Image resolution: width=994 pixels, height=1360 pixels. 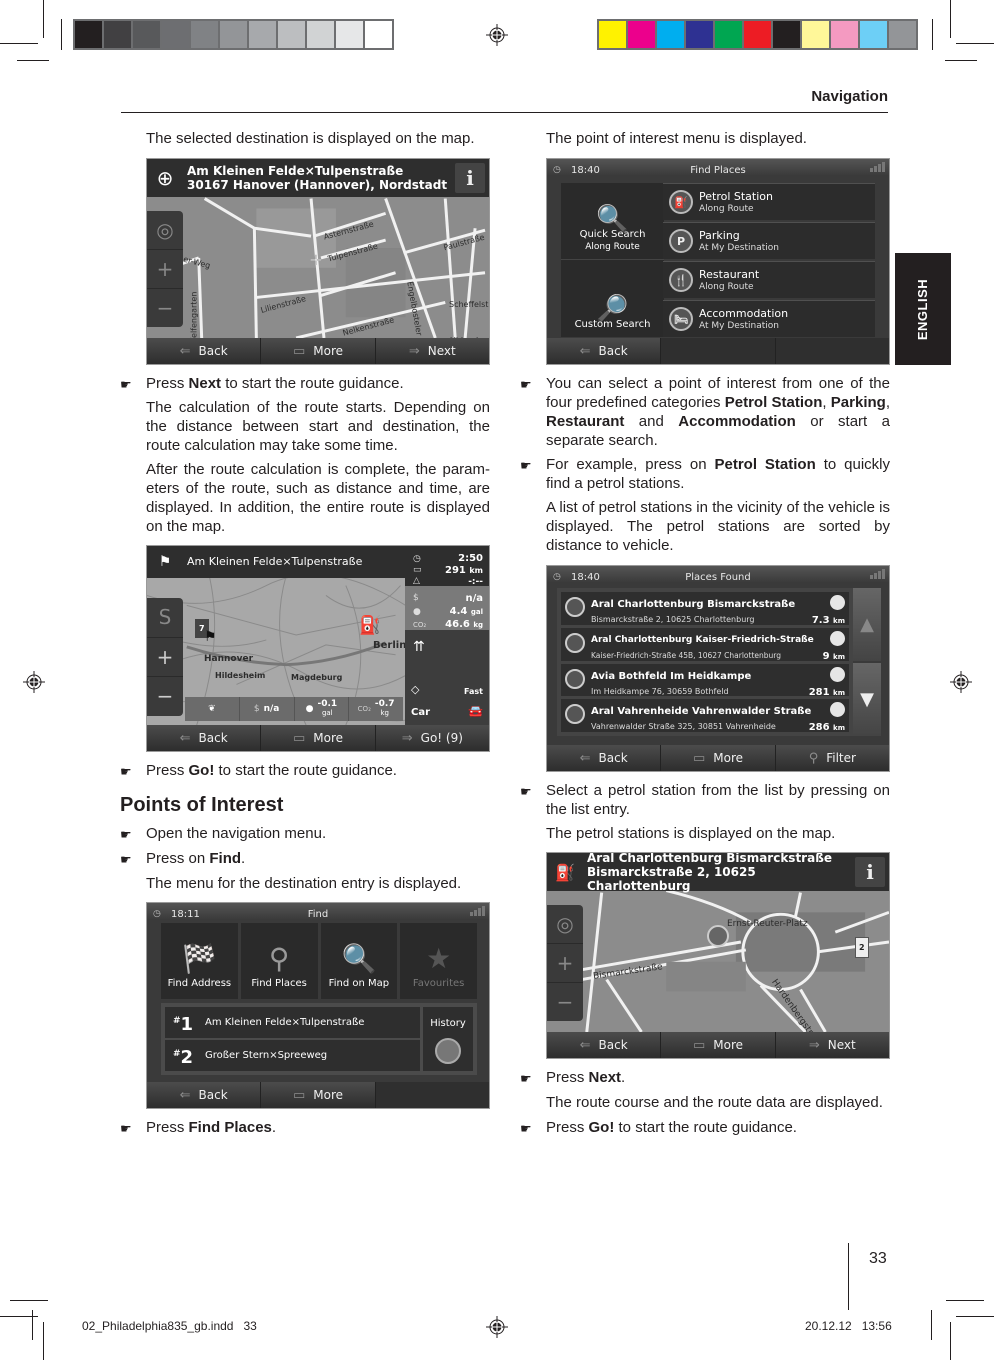 What do you see at coordinates (837, 710) in the screenshot?
I see `direction-icon` at bounding box center [837, 710].